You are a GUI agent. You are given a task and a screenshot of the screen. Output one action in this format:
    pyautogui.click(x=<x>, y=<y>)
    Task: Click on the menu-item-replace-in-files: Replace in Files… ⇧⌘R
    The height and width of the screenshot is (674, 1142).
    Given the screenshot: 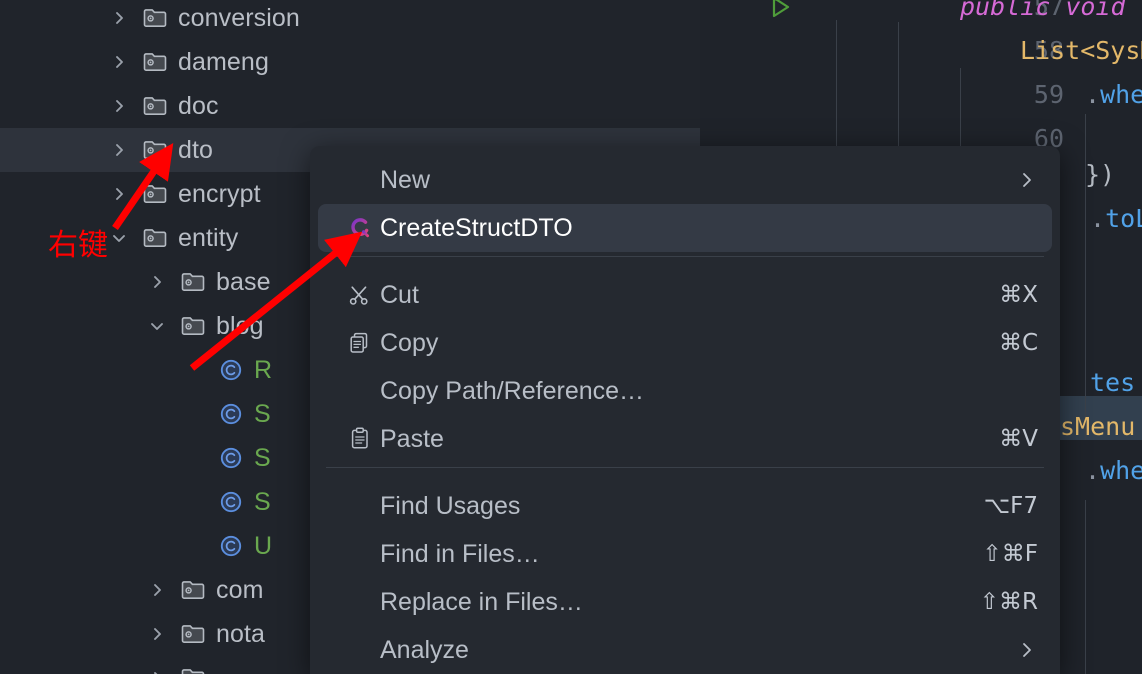 What is the action you would take?
    pyautogui.click(x=685, y=602)
    